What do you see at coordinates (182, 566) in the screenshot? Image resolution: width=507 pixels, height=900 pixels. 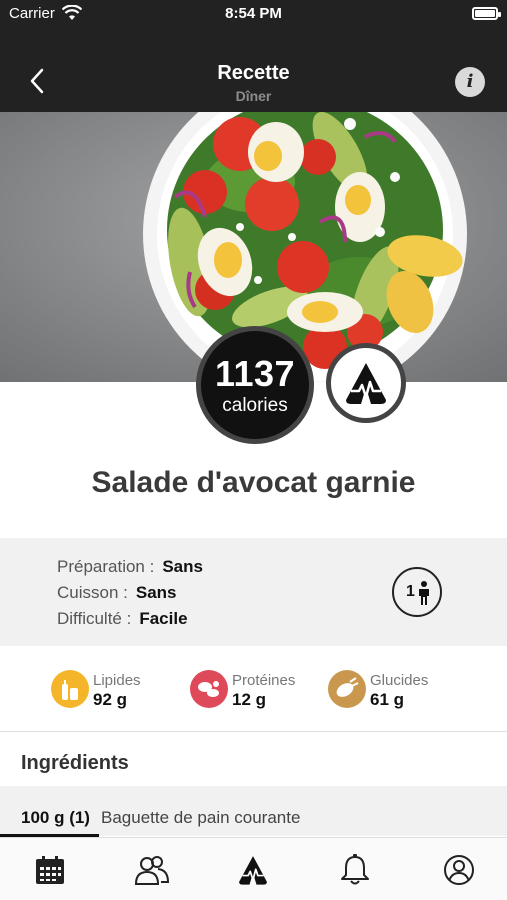 I see `preparation-value: Sans` at bounding box center [182, 566].